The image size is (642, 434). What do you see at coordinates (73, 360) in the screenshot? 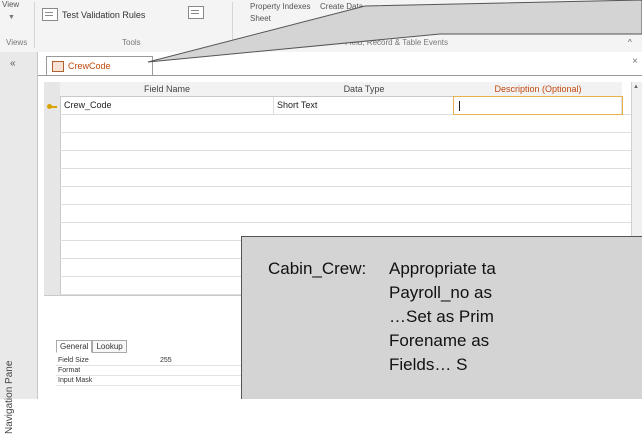
I see `property-name: Field Size` at bounding box center [73, 360].